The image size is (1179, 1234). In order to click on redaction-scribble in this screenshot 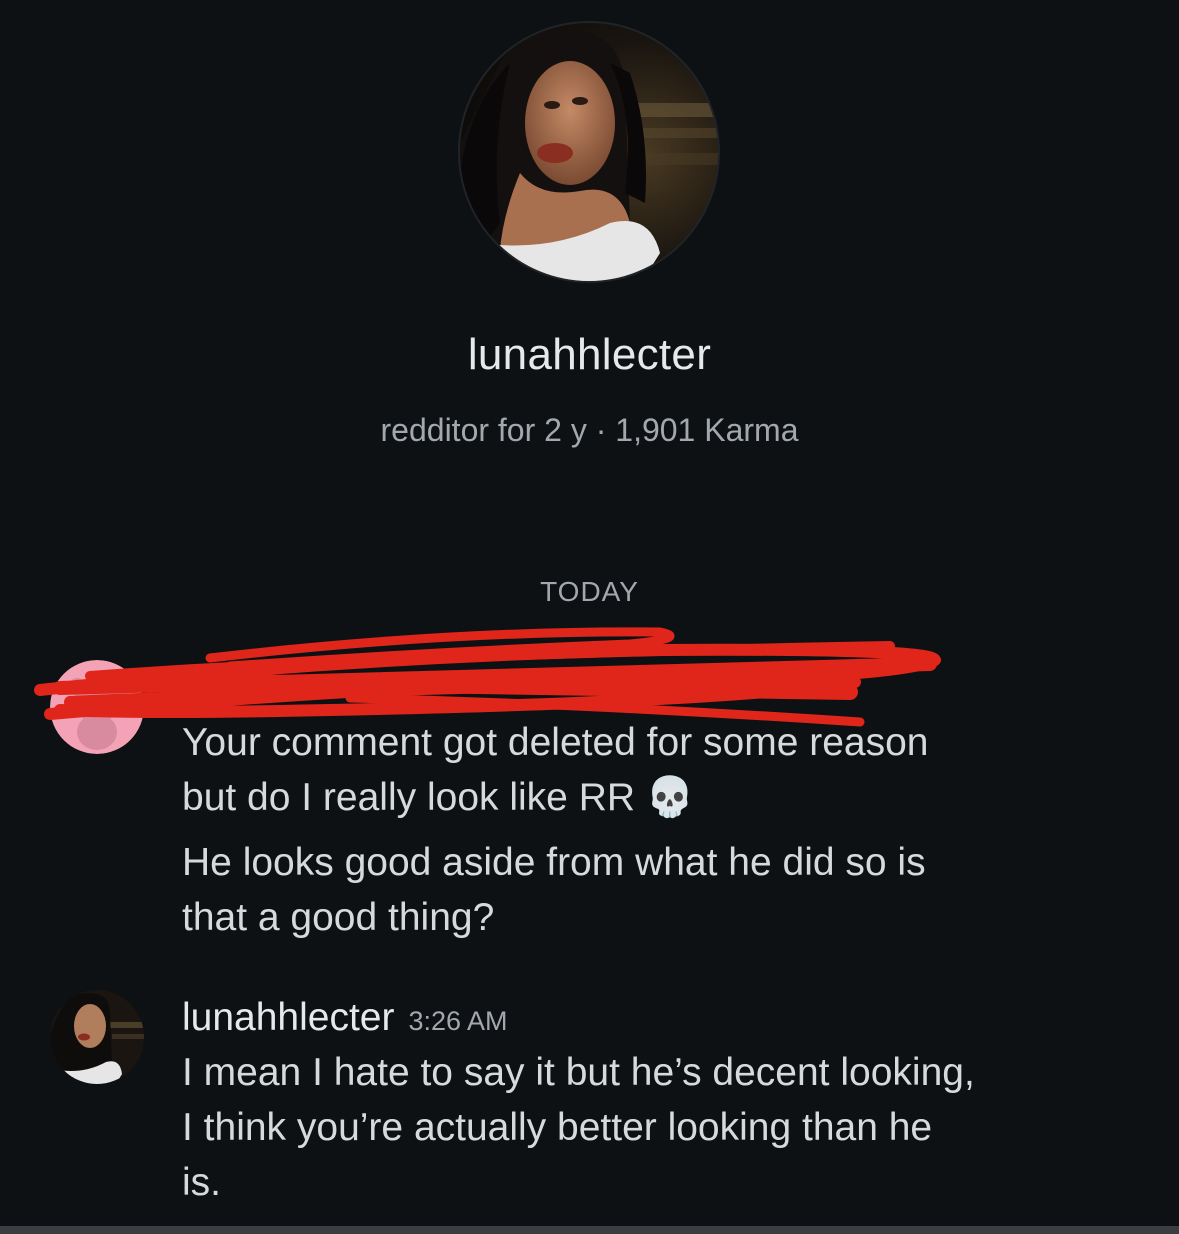, I will do `click(487, 677)`.